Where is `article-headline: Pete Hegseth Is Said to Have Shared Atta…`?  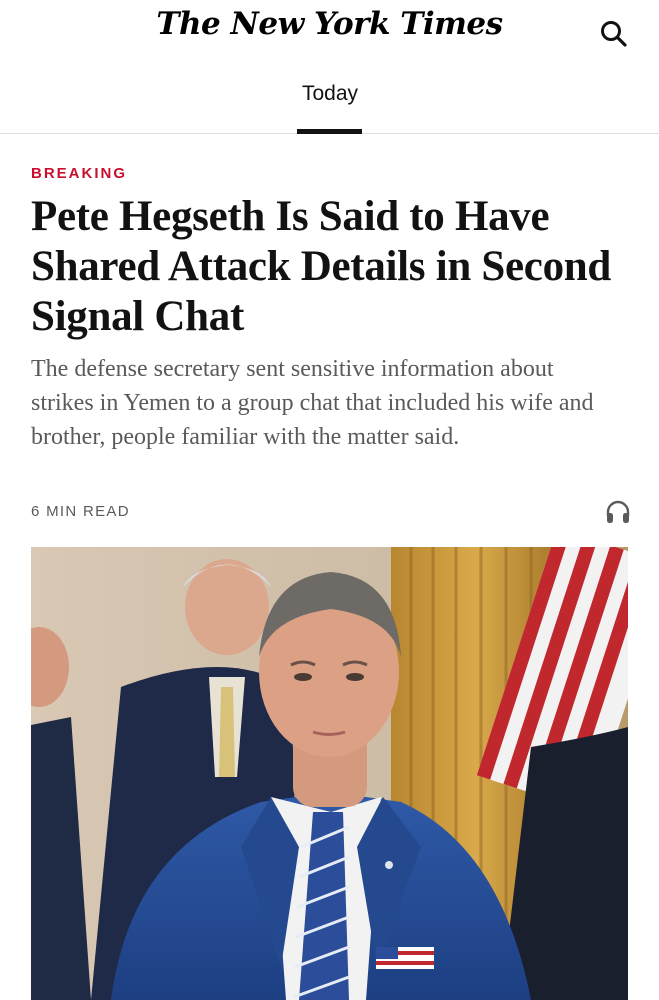
article-headline: Pete Hegseth Is Said to Have Shared Atta… is located at coordinates (331, 267).